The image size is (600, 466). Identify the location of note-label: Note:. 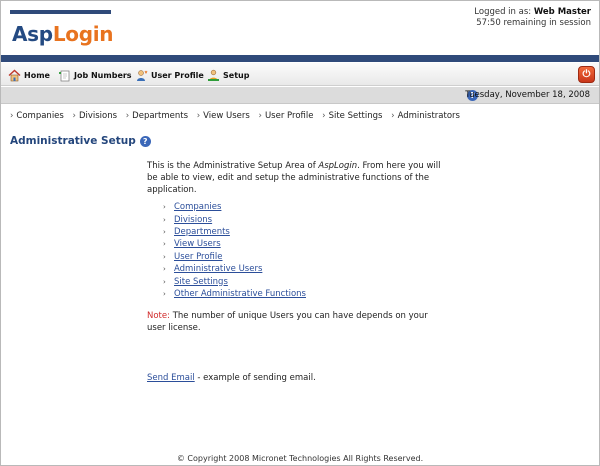
(158, 316).